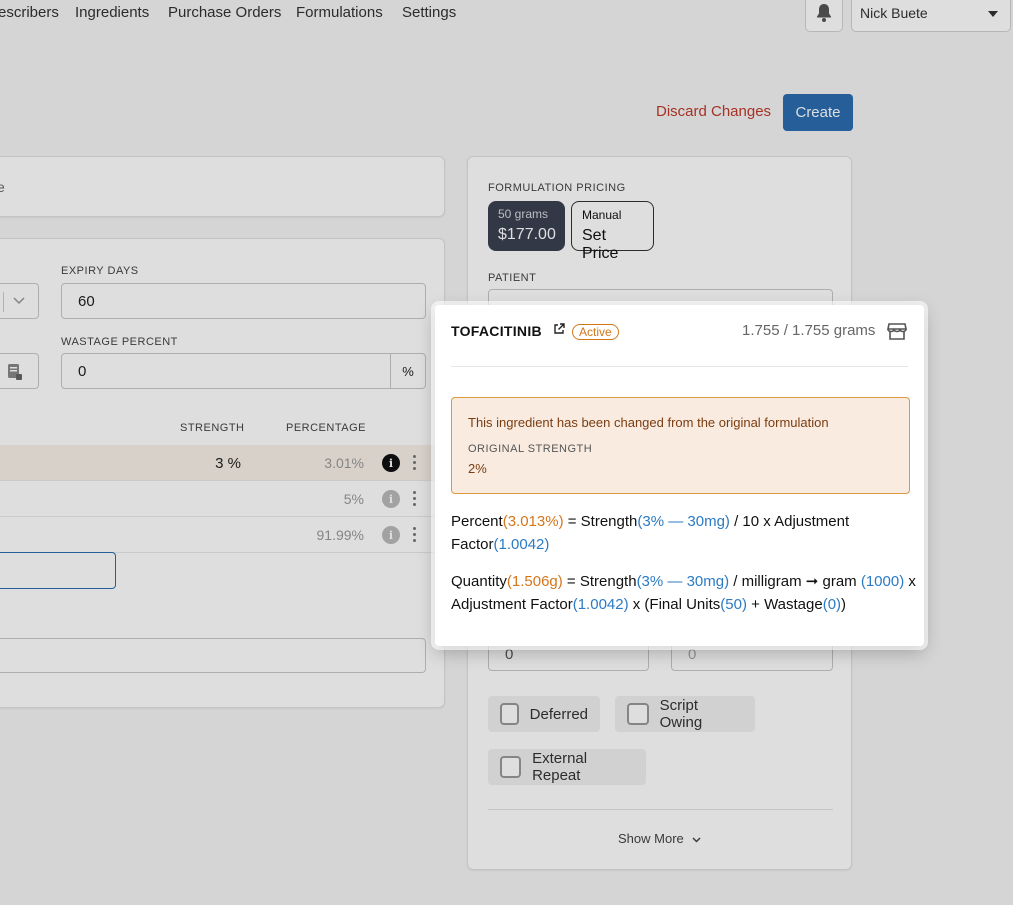  I want to click on status-badge: Active, so click(595, 332).